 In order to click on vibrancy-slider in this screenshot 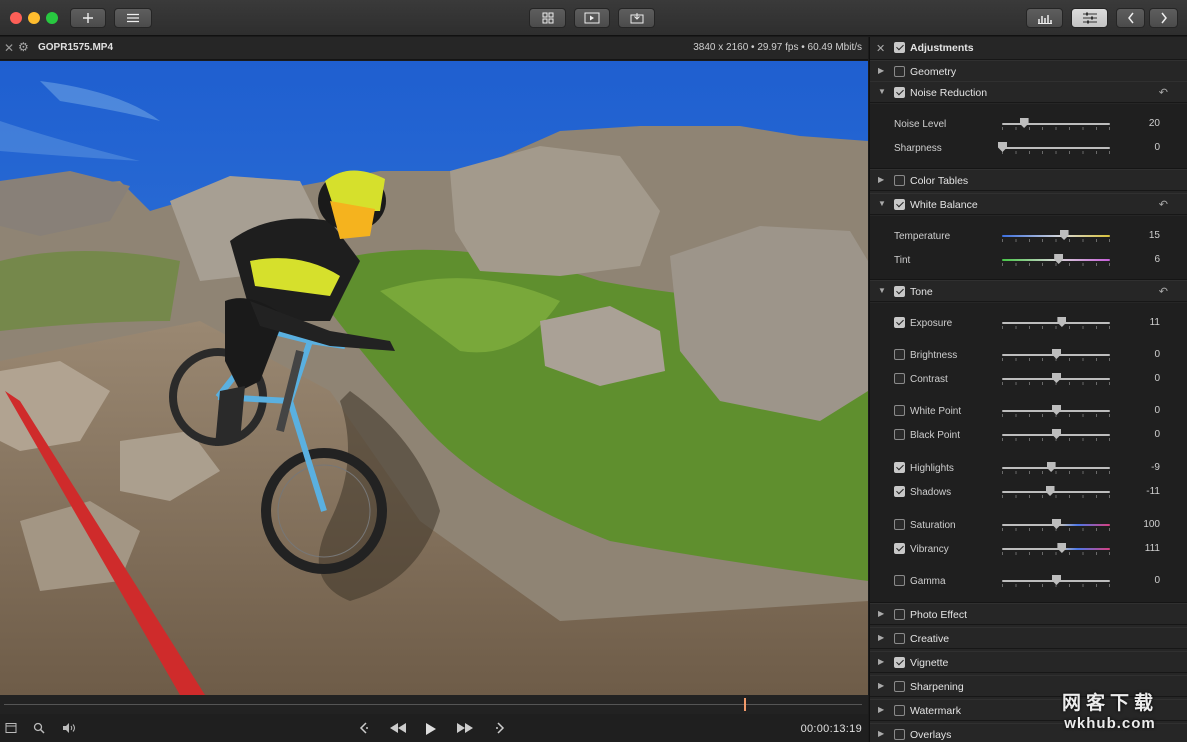, I will do `click(1056, 549)`.